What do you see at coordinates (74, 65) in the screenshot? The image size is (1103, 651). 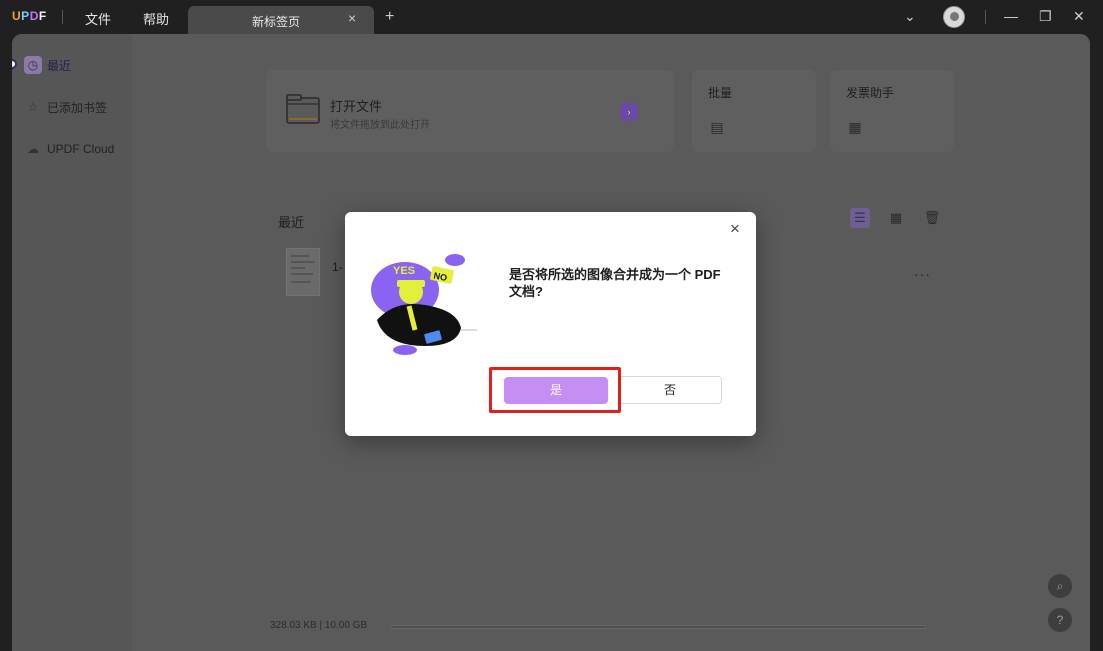 I see `sidebar-item-recent: ◷ 最近` at bounding box center [74, 65].